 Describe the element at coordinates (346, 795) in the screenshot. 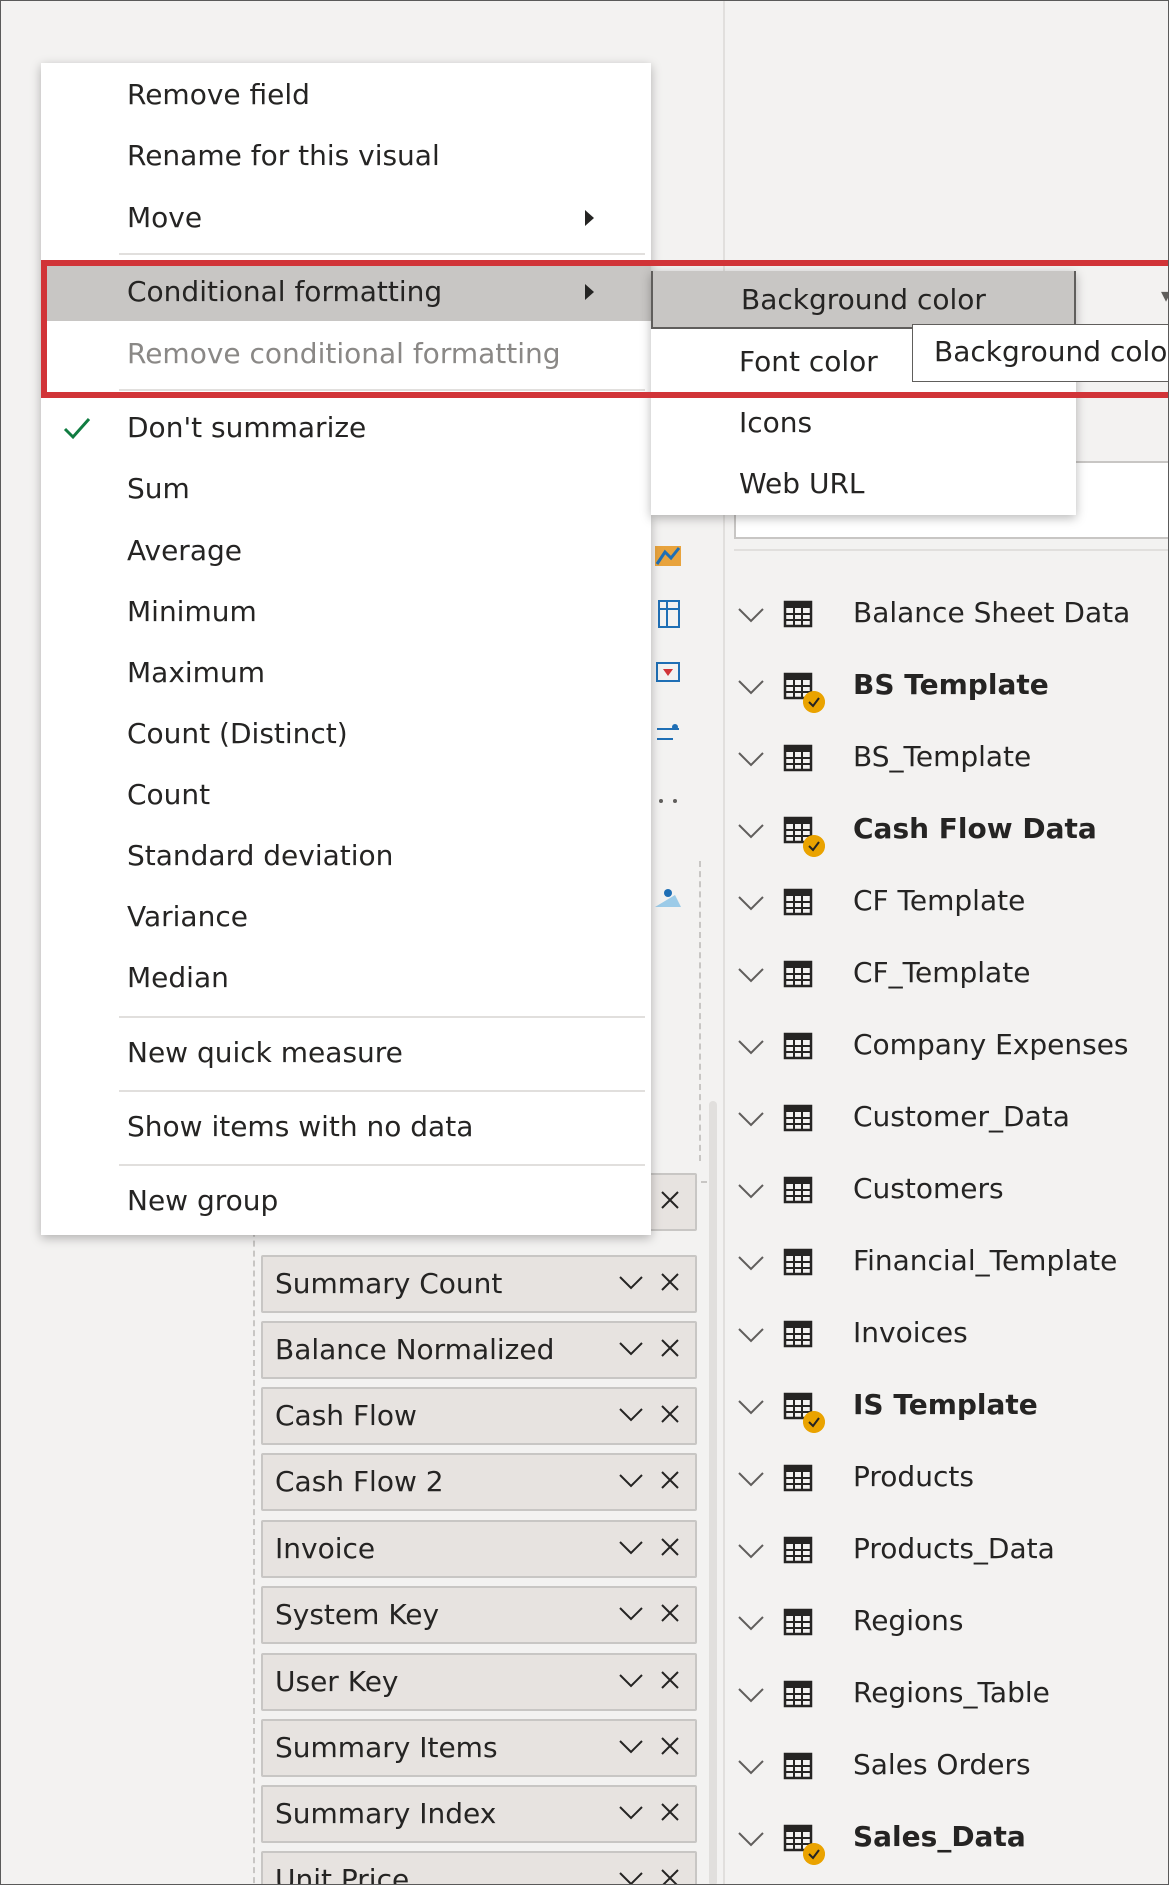

I see `menu-item-count: Count` at that location.